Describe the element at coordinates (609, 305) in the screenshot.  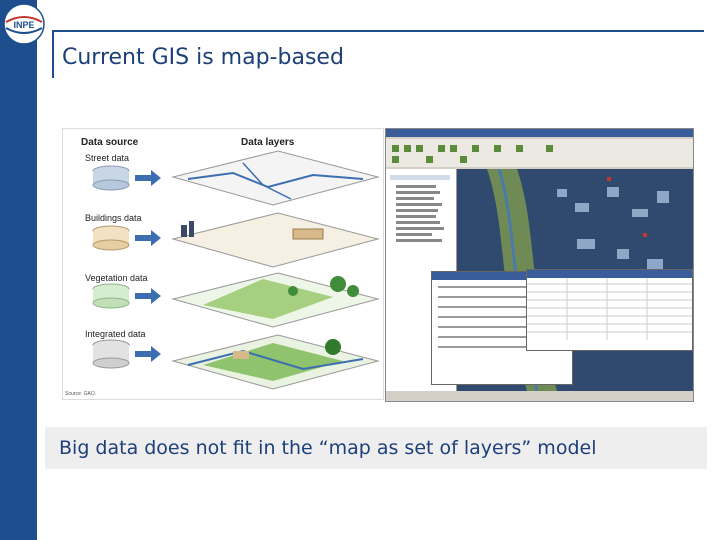
I see `gis-table-grid` at that location.